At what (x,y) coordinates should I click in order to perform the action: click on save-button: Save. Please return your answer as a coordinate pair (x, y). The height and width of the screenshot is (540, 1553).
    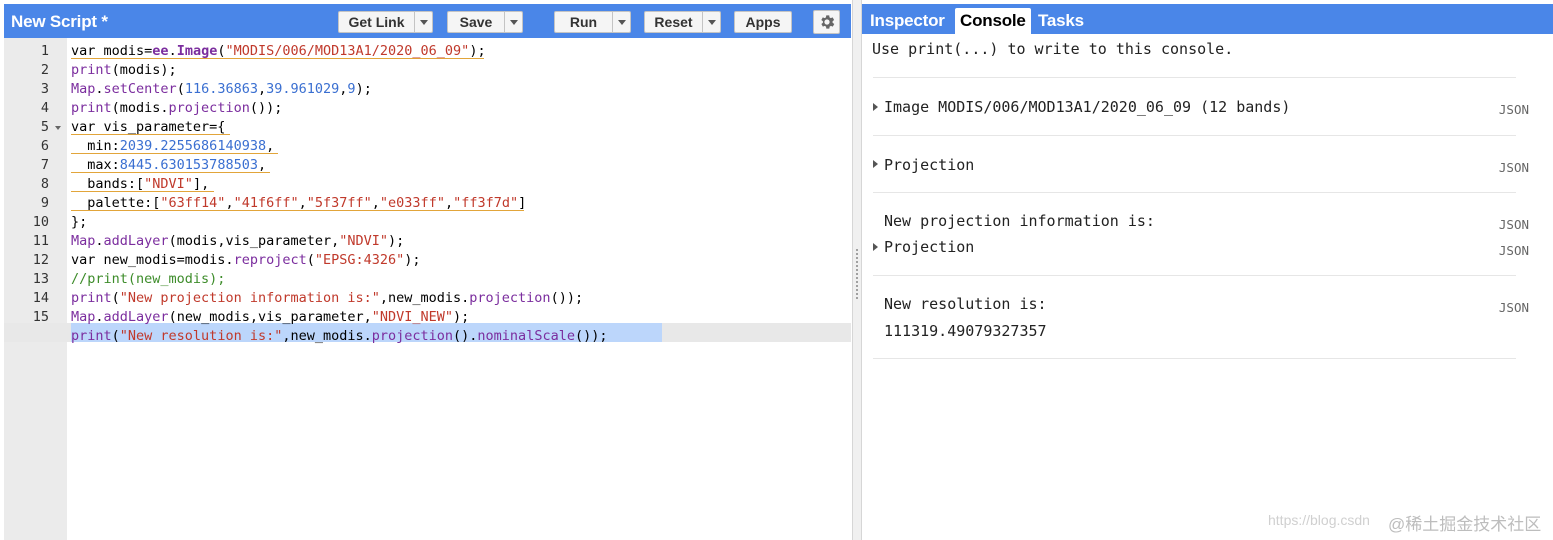
    Looking at the image, I should click on (485, 22).